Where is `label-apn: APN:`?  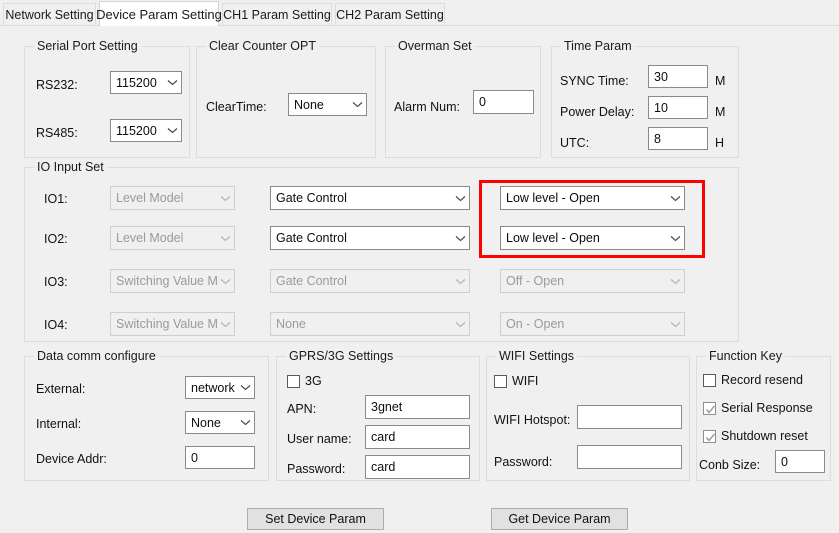 label-apn: APN: is located at coordinates (302, 409).